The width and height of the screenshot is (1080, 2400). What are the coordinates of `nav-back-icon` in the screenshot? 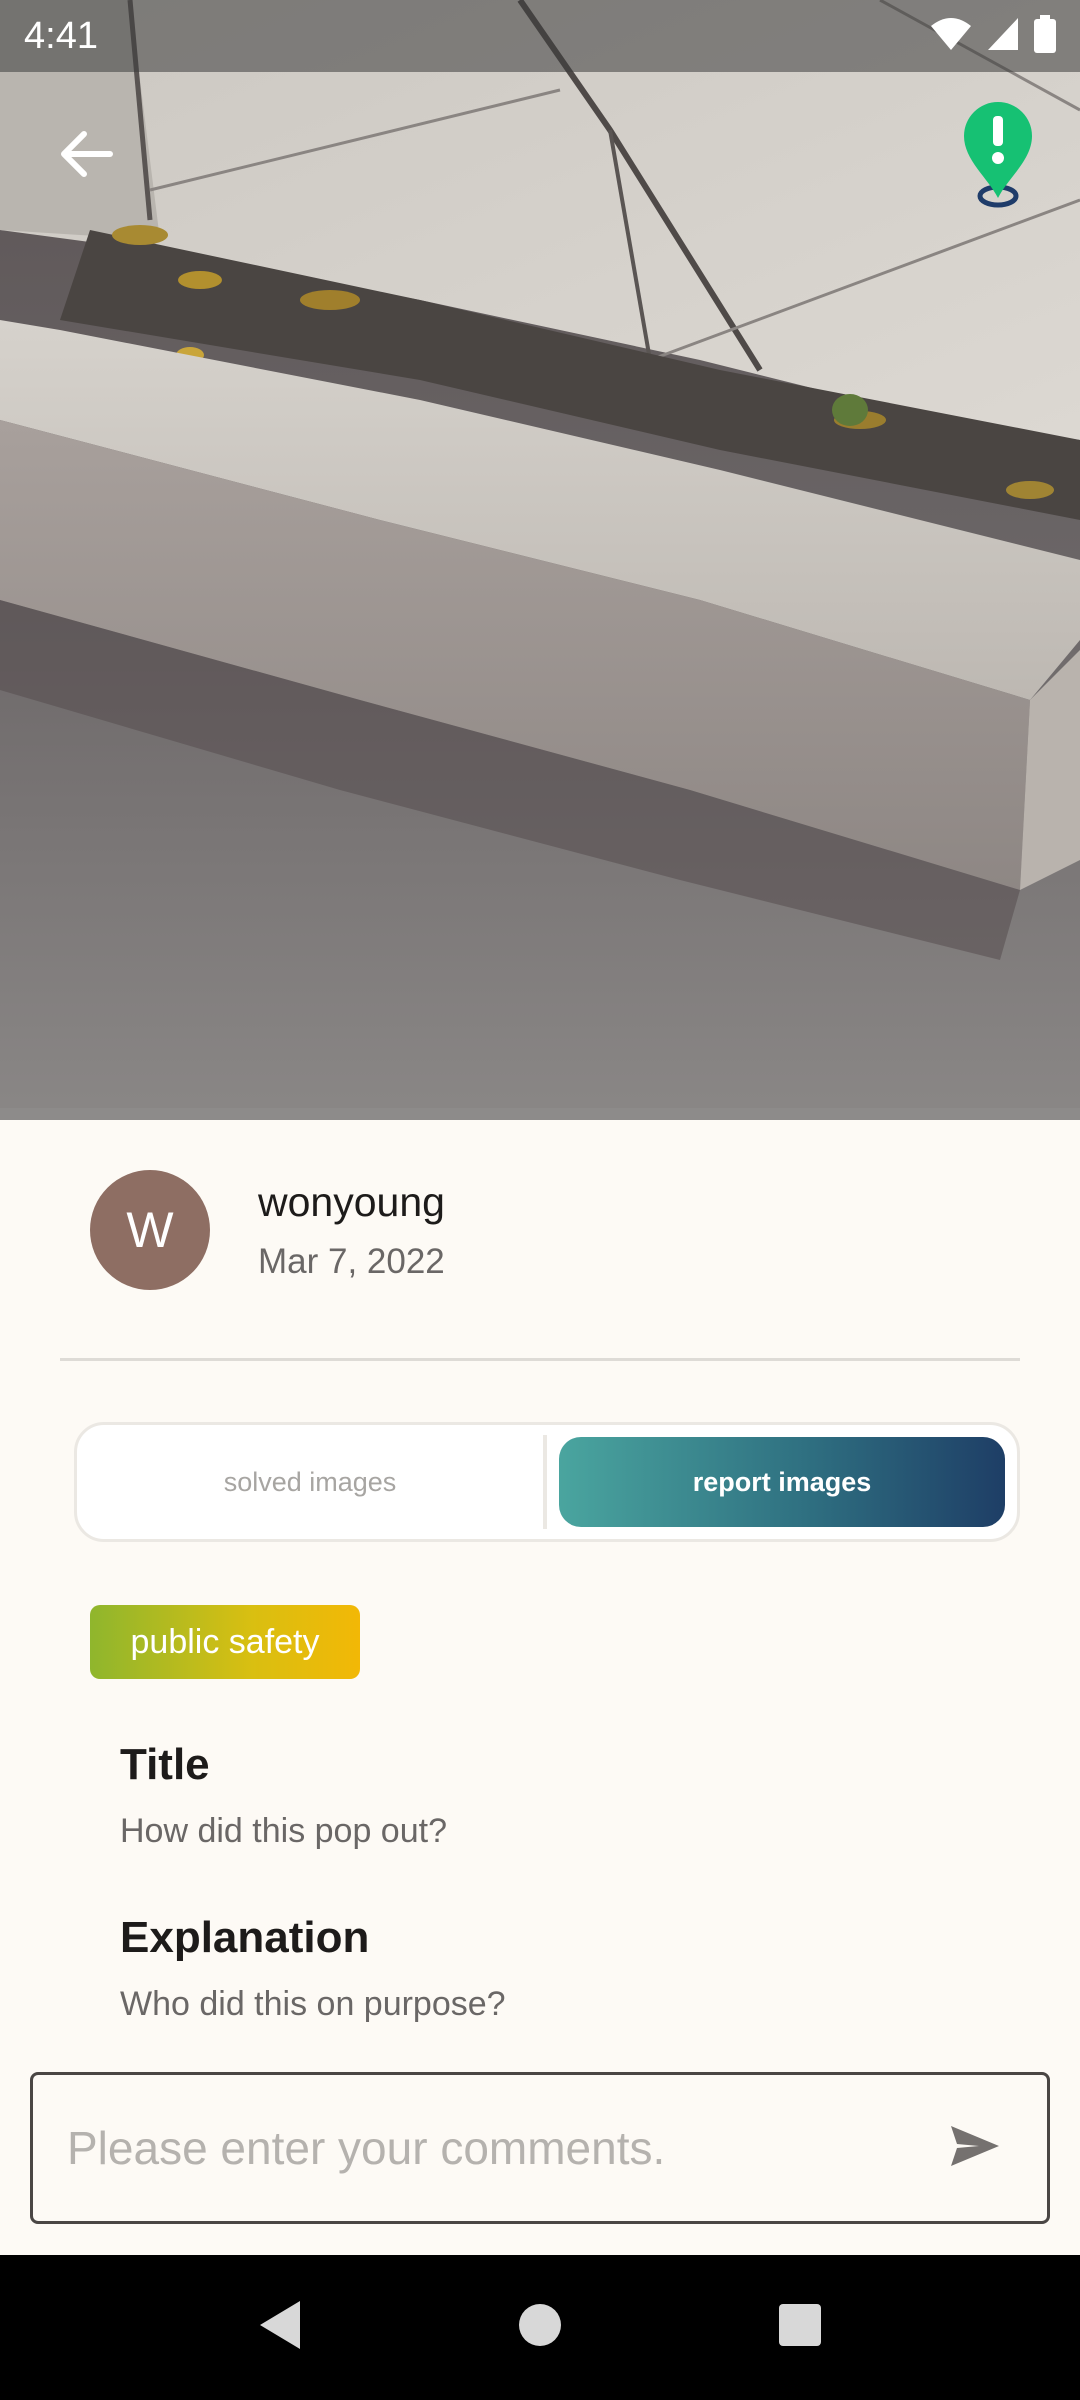 It's located at (280, 2327).